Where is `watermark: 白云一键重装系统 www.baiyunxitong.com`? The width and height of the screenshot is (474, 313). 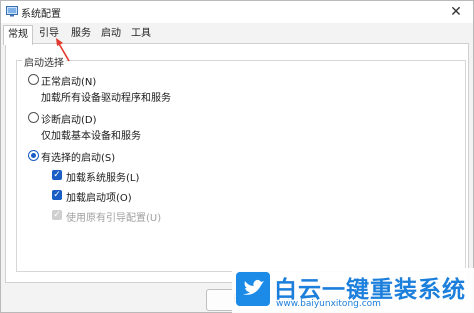 watermark: 白云一键重装系统 www.baiyunxitong.com is located at coordinates (353, 290).